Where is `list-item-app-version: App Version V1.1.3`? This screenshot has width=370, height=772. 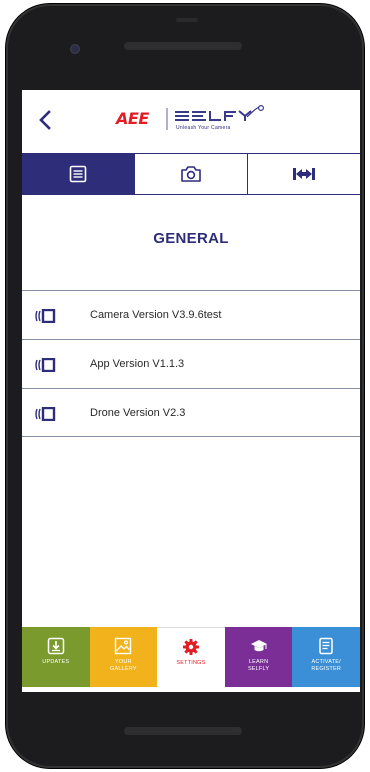 list-item-app-version: App Version V1.1.3 is located at coordinates (191, 363).